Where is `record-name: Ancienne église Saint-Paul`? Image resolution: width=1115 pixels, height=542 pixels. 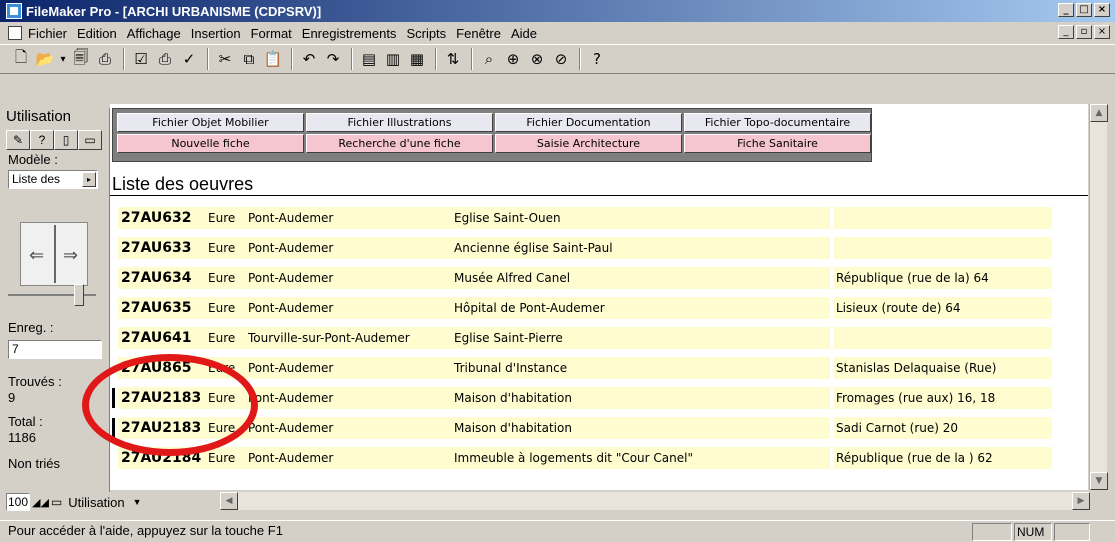
record-name: Ancienne église Saint-Paul is located at coordinates (639, 248).